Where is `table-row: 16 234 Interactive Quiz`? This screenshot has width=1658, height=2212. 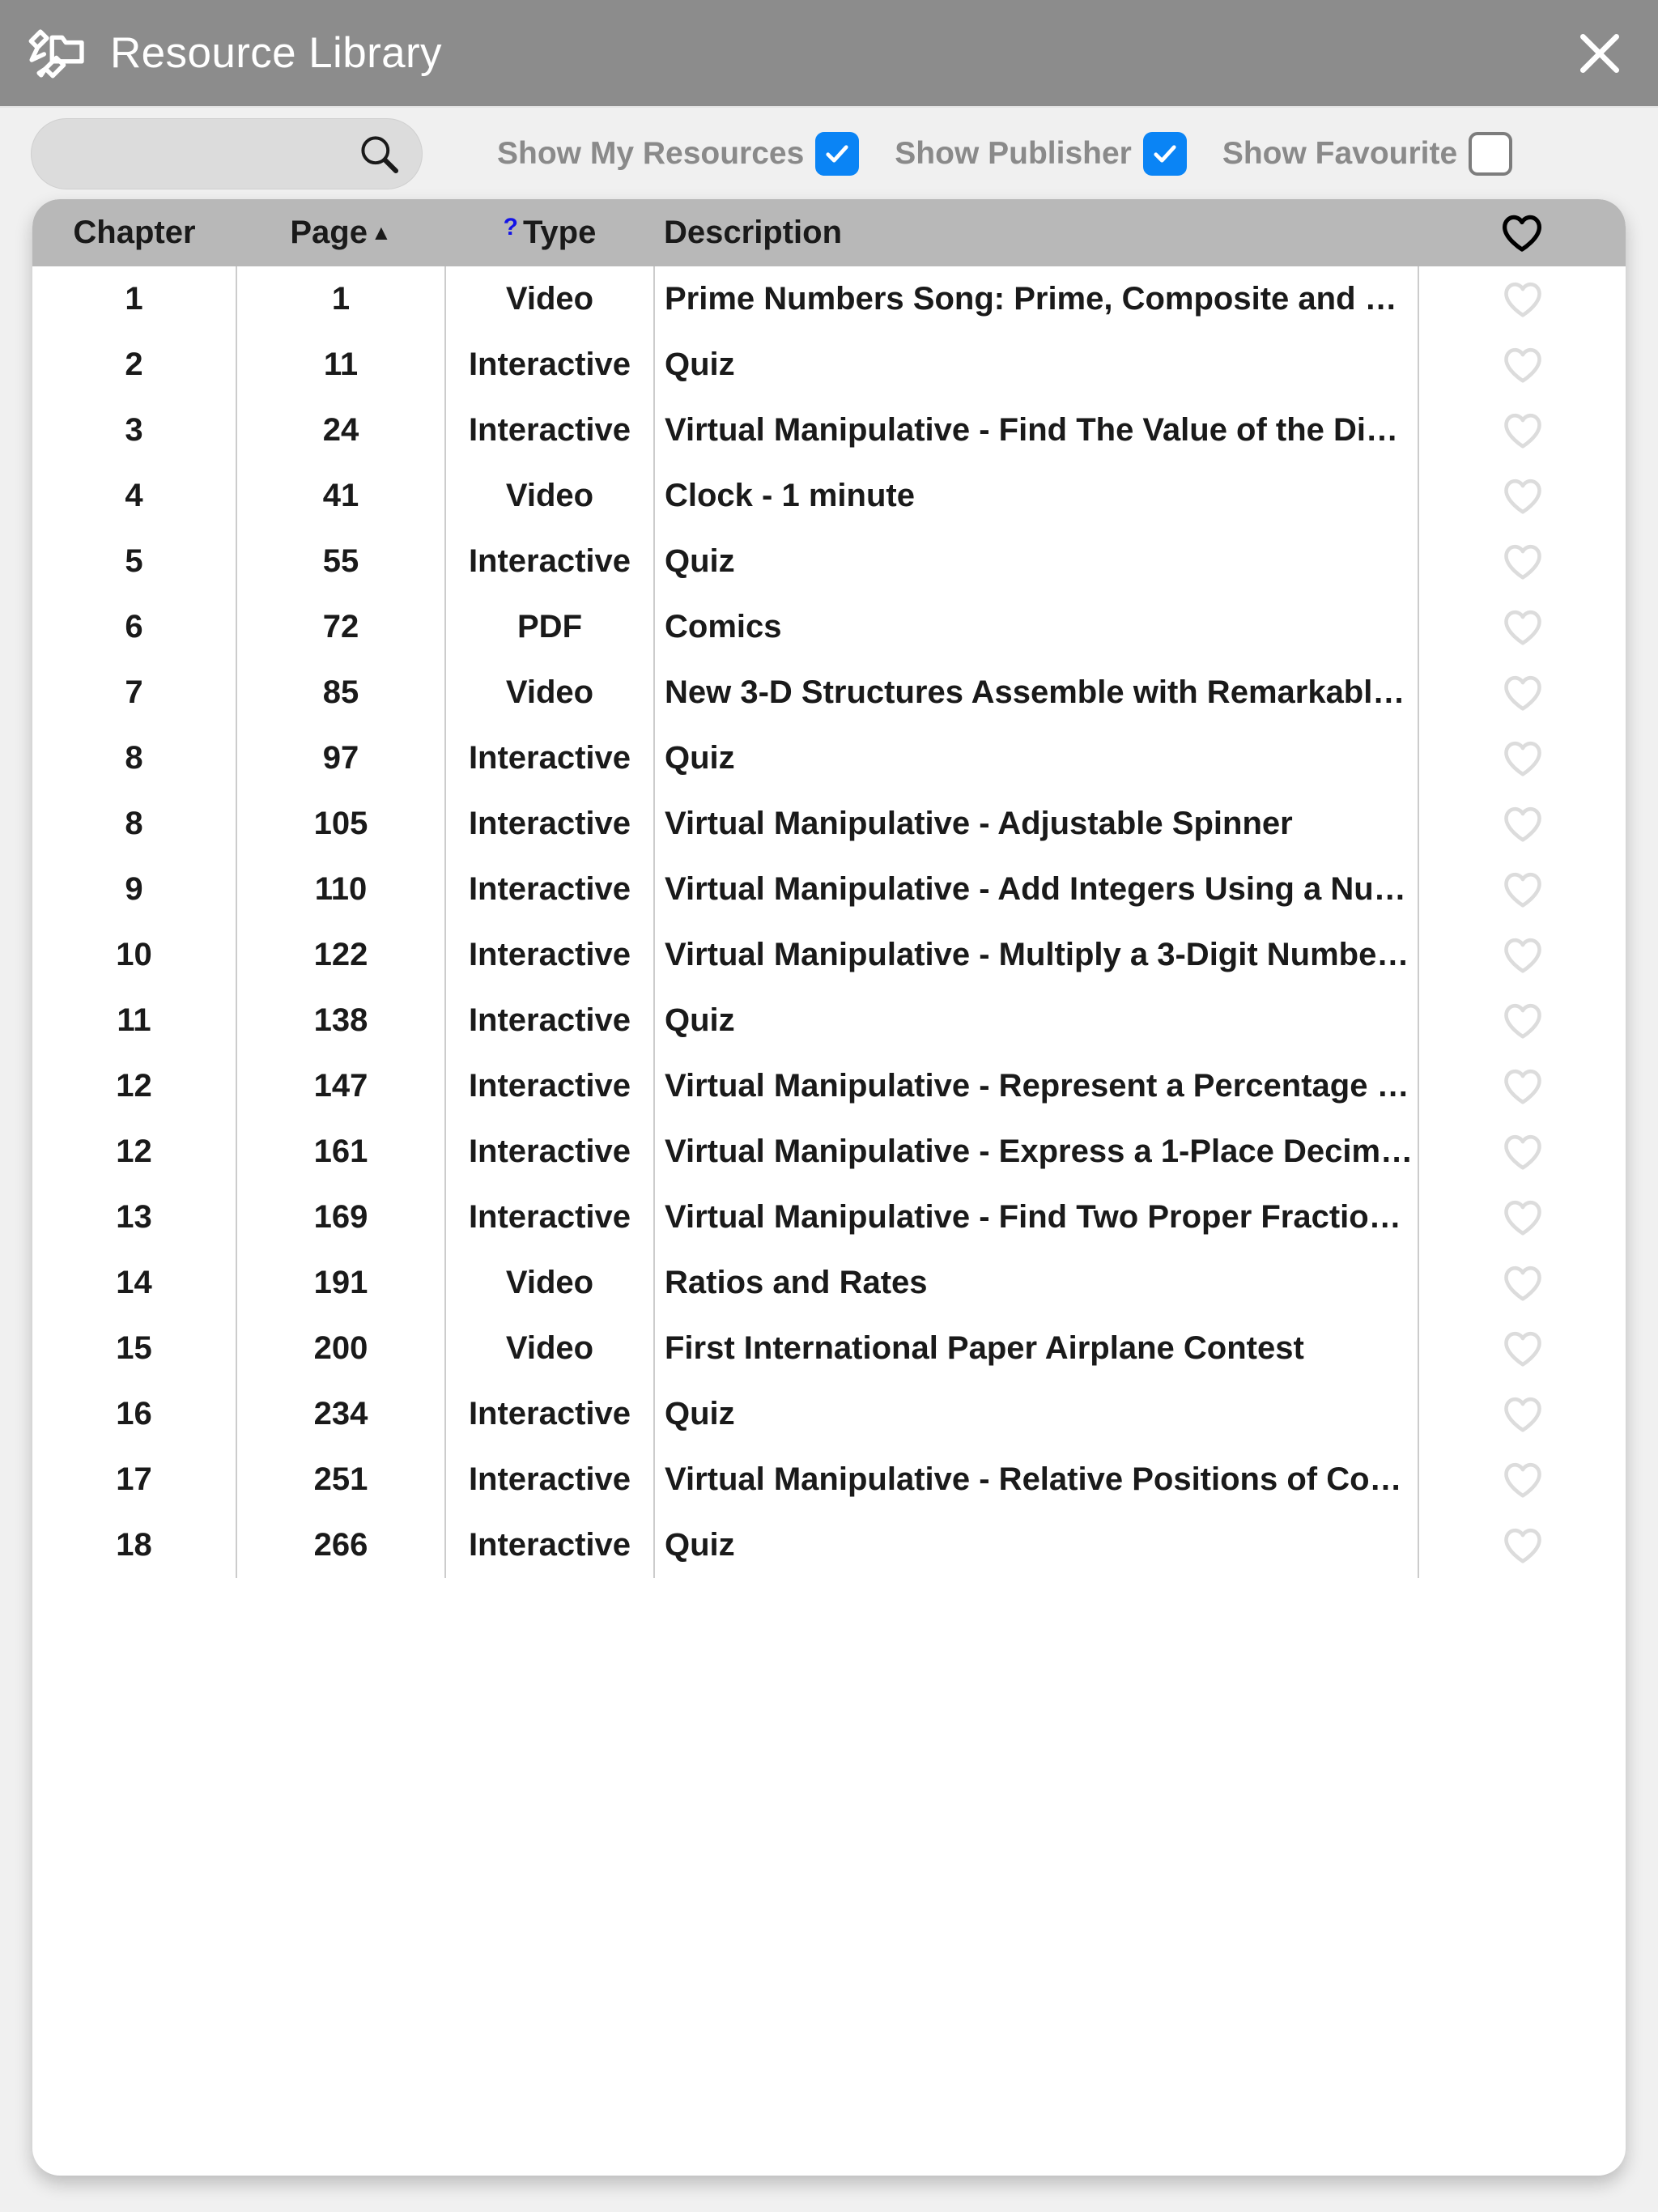 table-row: 16 234 Interactive Quiz is located at coordinates (829, 1414).